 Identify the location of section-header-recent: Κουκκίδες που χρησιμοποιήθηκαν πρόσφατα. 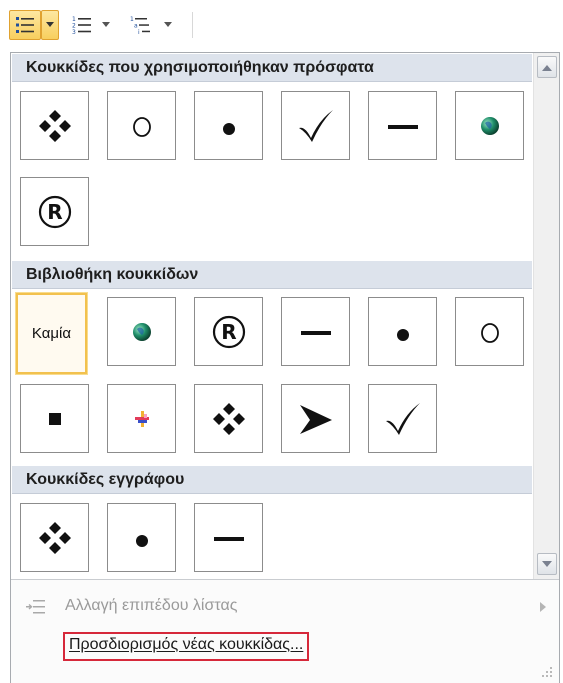
(272, 68).